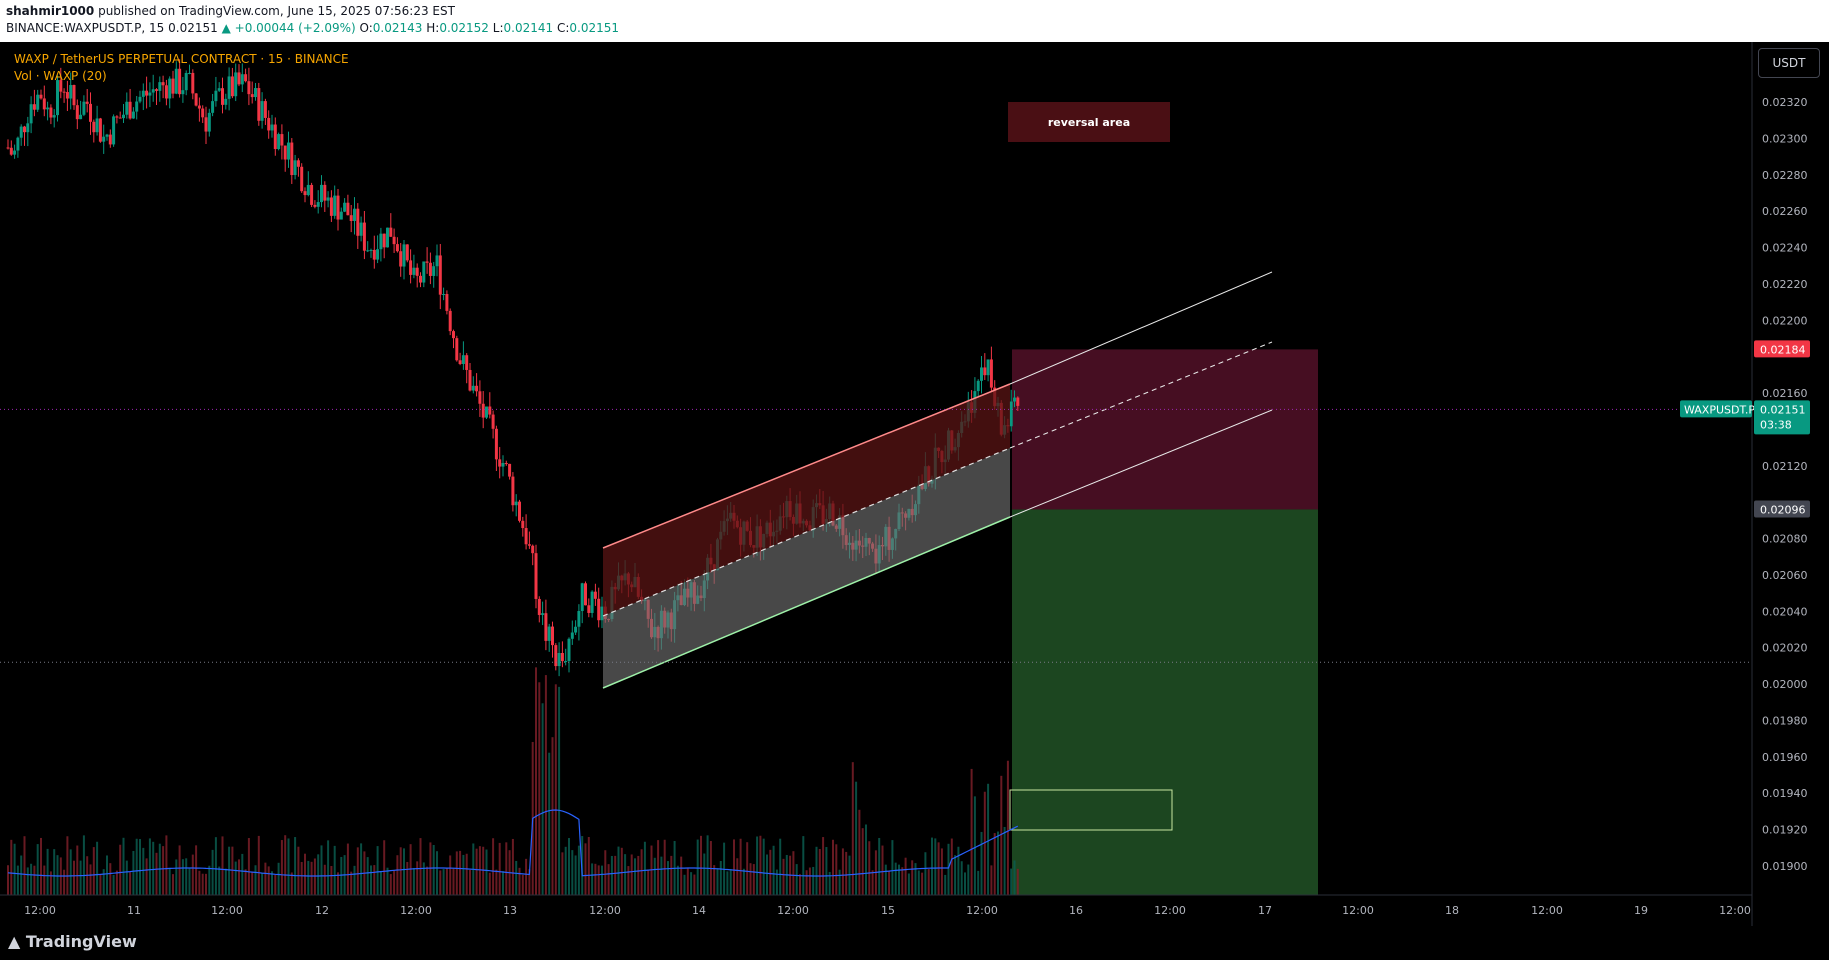 This screenshot has height=960, width=1829. I want to click on currency-button: USDT, so click(1789, 63).